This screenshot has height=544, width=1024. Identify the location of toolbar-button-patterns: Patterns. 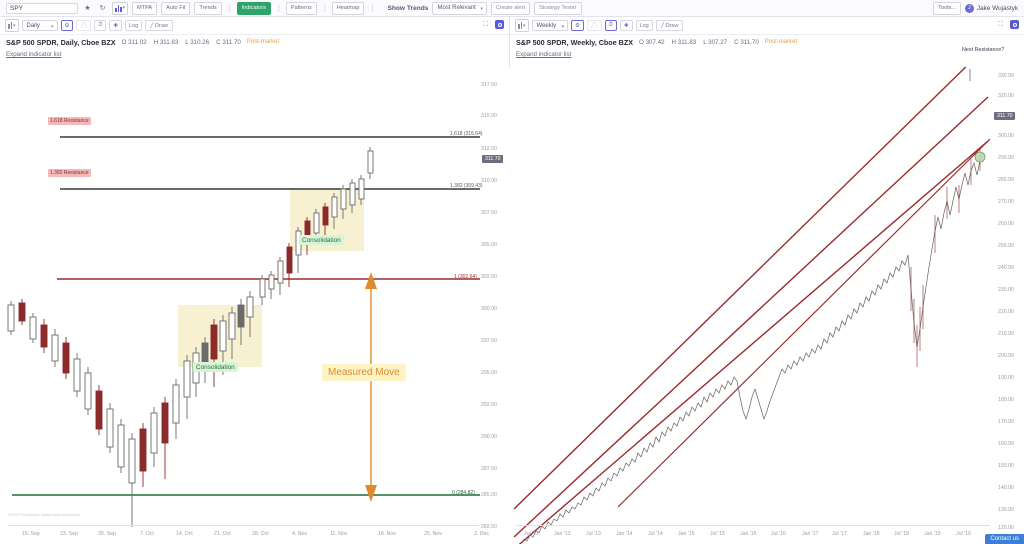
(301, 8).